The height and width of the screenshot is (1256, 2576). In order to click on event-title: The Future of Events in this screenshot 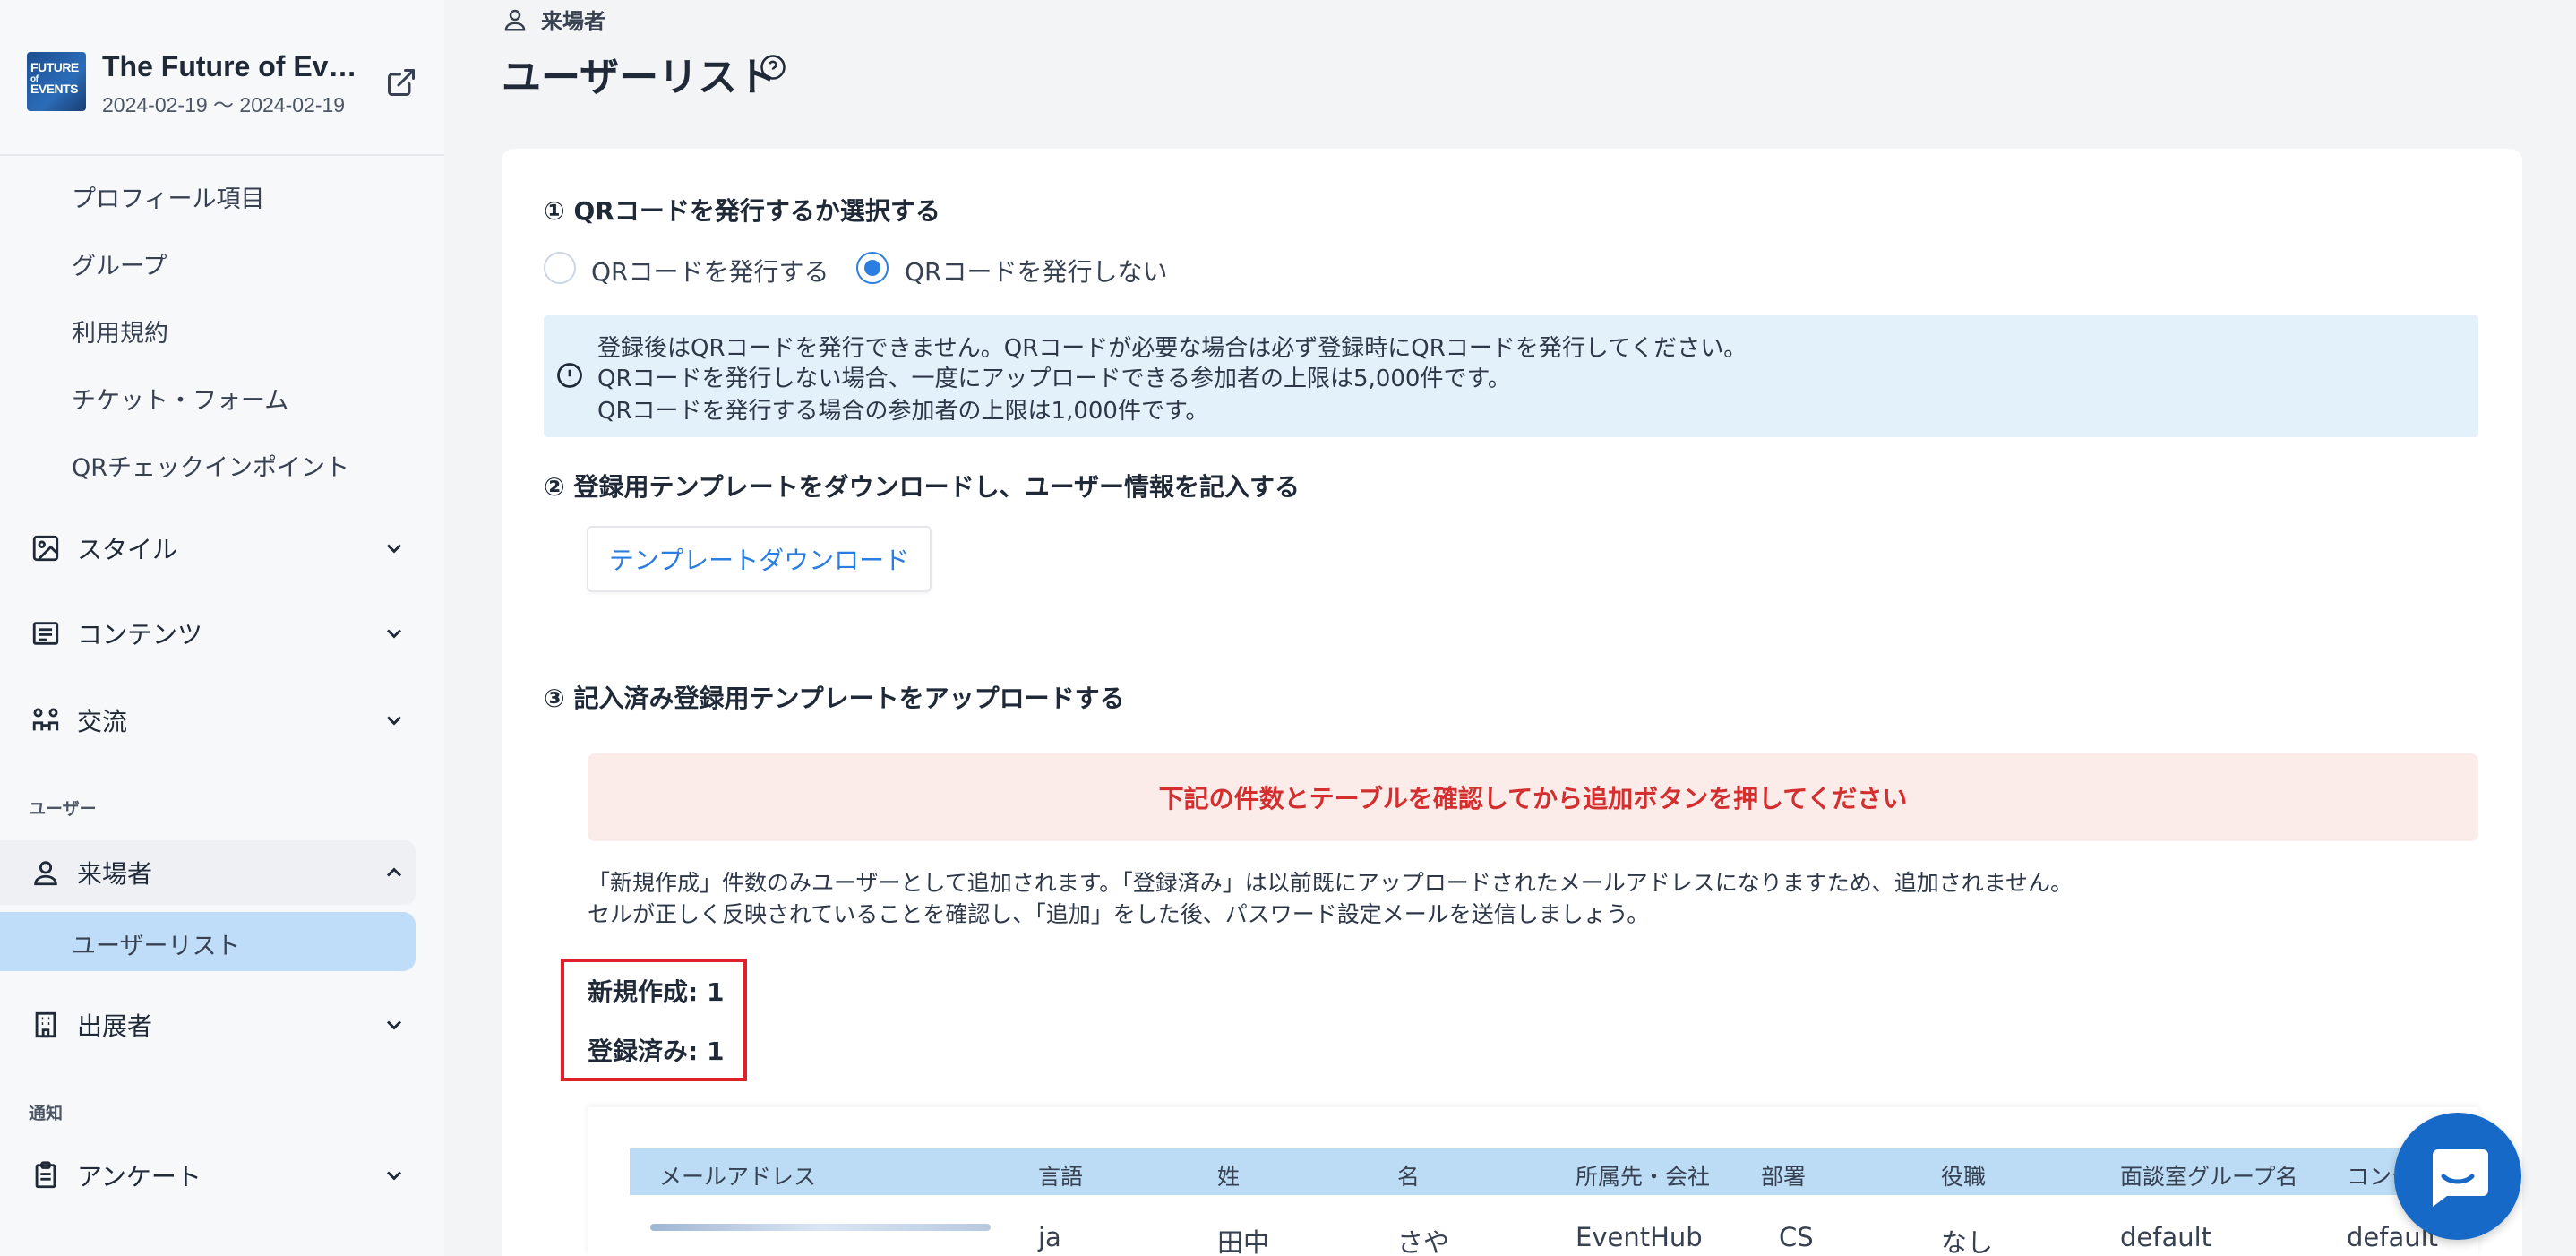, I will do `click(236, 66)`.